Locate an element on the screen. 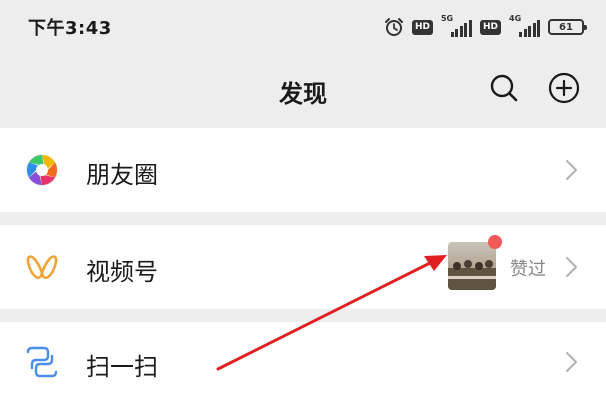 This screenshot has height=406, width=606. butterfly-icon is located at coordinates (42, 267).